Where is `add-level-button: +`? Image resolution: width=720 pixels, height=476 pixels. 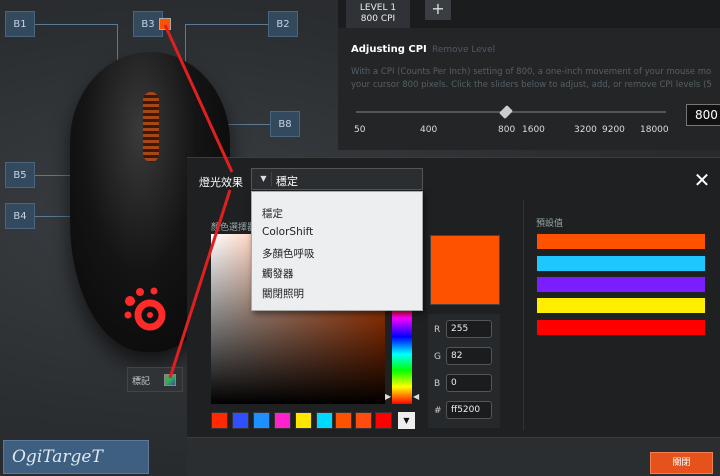
add-level-button: + is located at coordinates (438, 10).